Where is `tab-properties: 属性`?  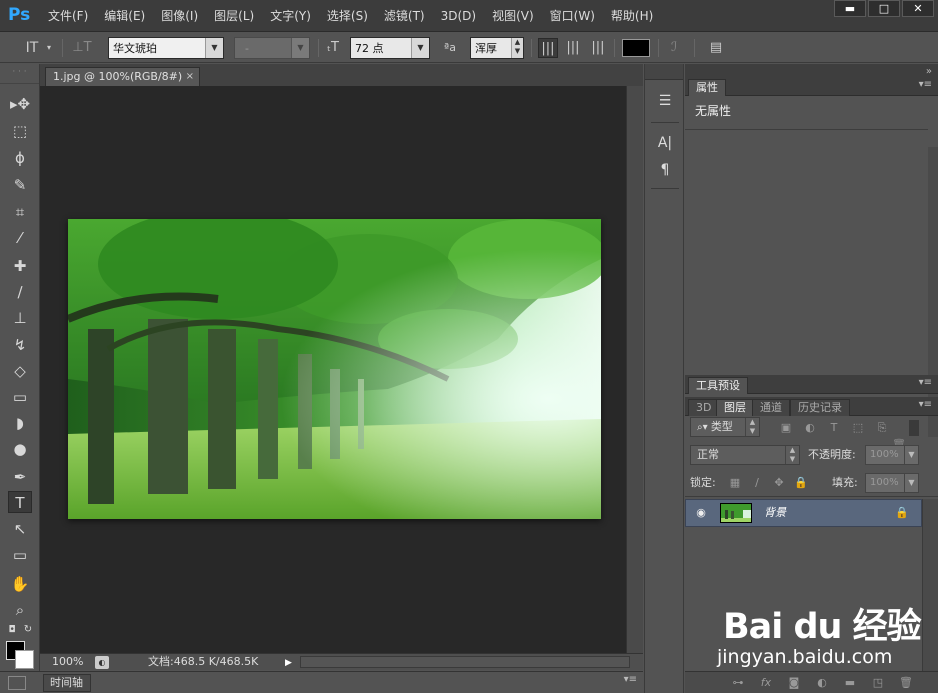
tab-properties: 属性 is located at coordinates (707, 87).